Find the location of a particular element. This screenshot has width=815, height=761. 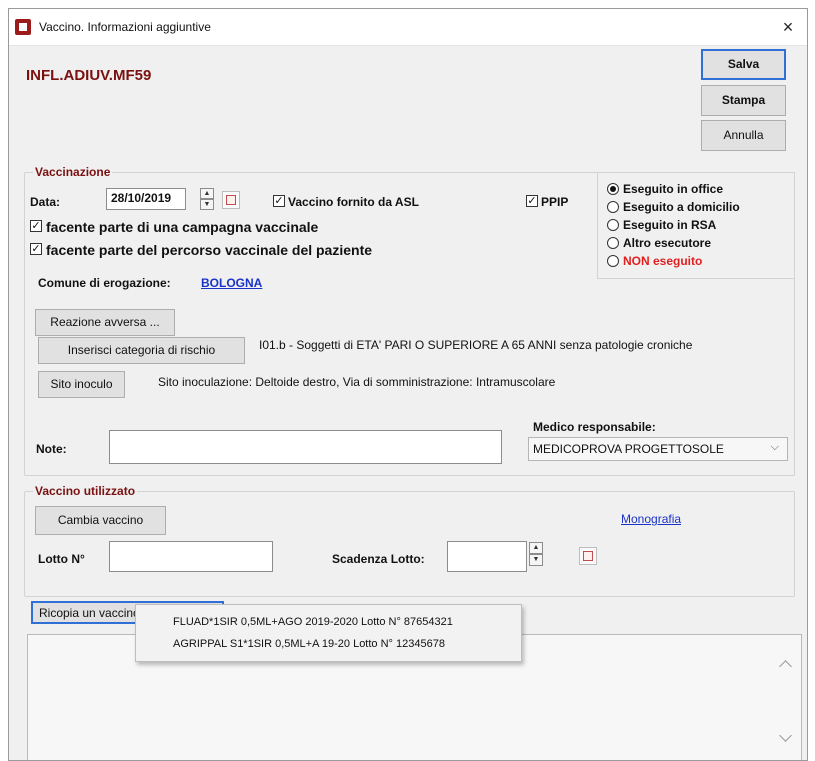

calendar-icon is located at coordinates (231, 200).